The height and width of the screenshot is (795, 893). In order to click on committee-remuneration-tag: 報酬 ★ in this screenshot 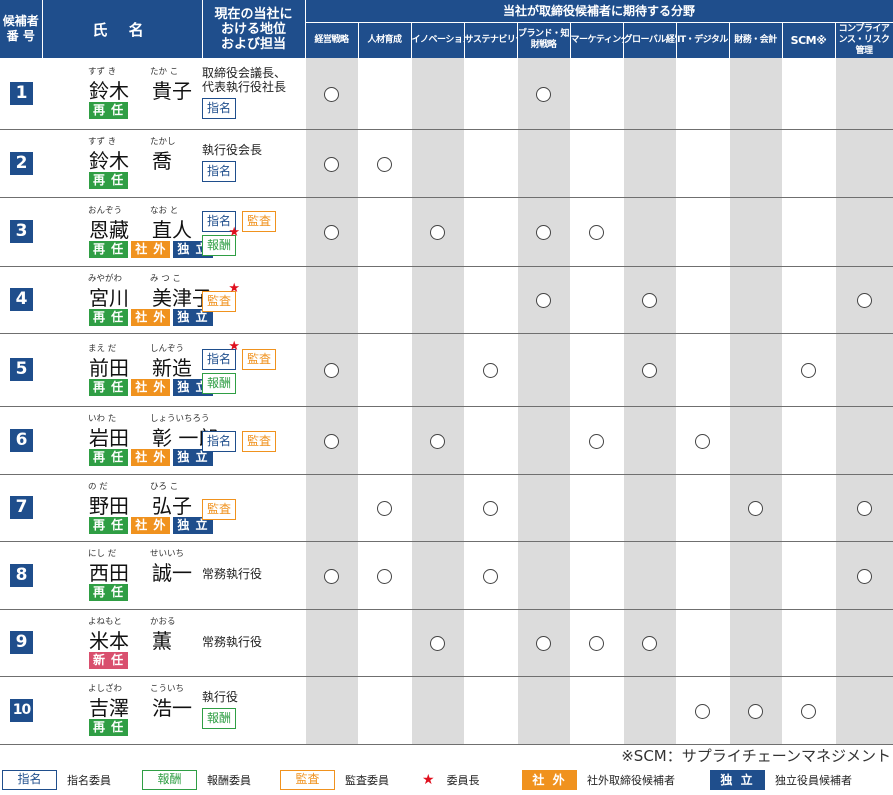, I will do `click(221, 241)`.